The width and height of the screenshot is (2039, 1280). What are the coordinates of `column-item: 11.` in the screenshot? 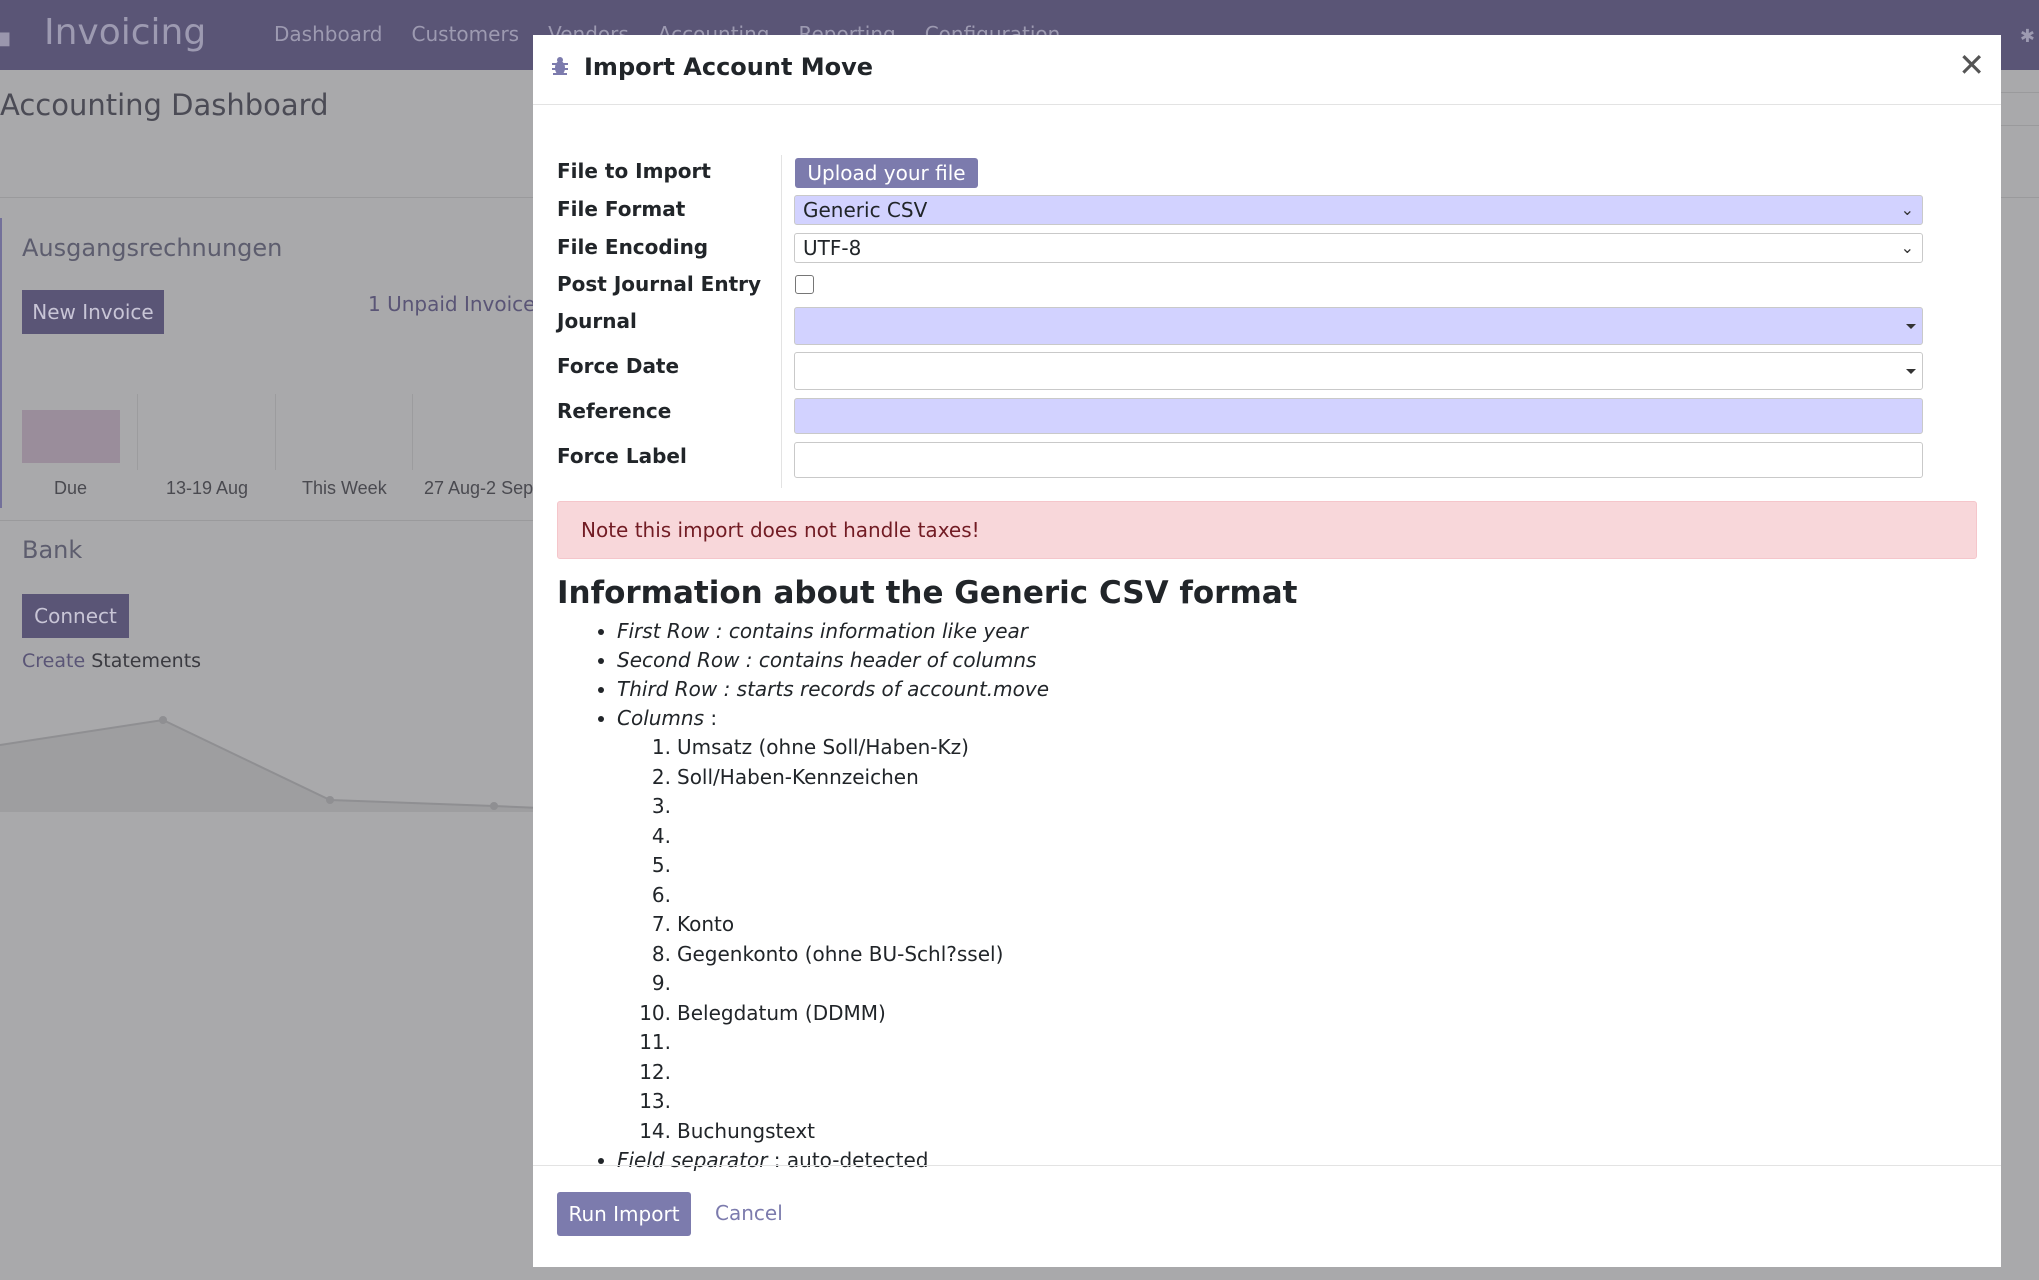 It's located at (1267, 1043).